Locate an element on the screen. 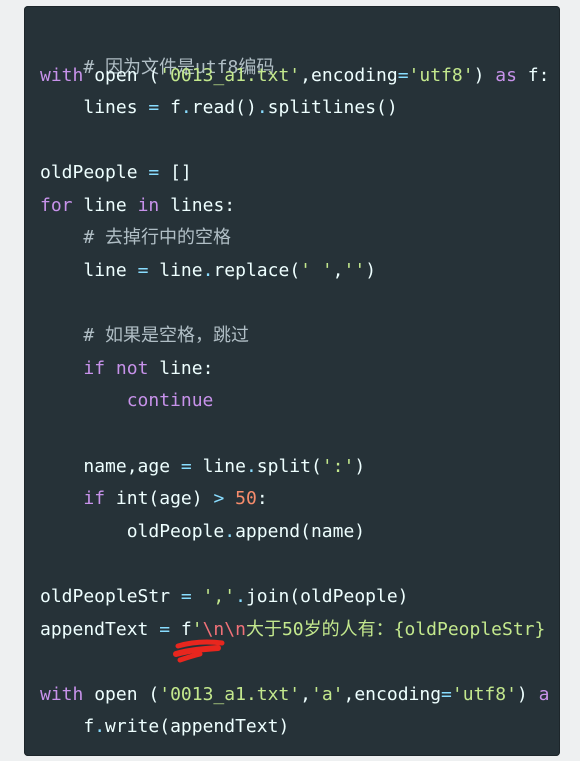 Image resolution: width=580 pixels, height=761 pixels. code-line-14: oldPeopleStr = ','.join(oldPeople) is located at coordinates (224, 597).